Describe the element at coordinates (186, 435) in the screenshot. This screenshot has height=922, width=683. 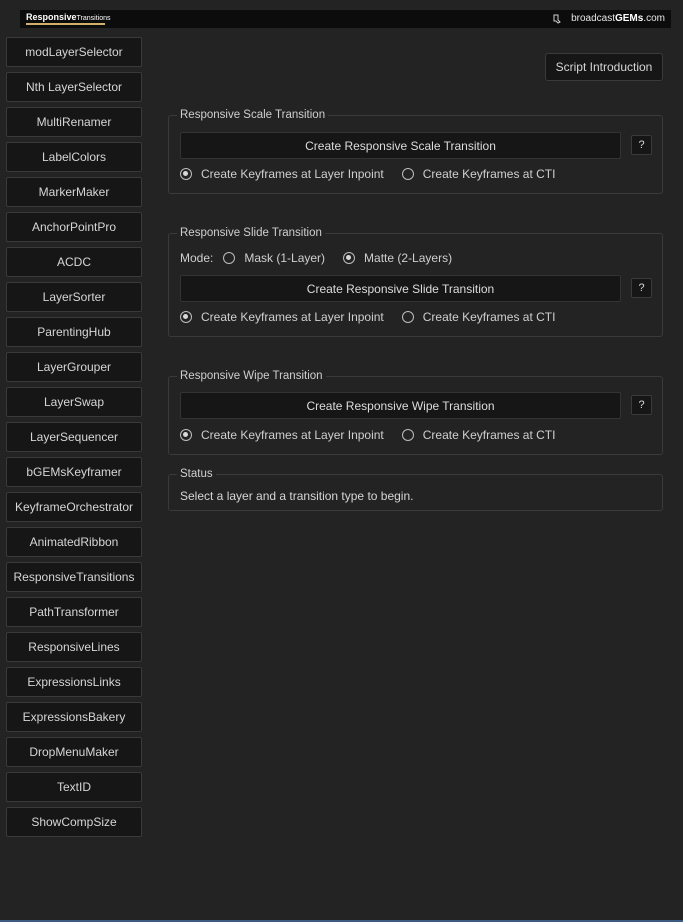
I see `wipe-inpoint-radio` at that location.